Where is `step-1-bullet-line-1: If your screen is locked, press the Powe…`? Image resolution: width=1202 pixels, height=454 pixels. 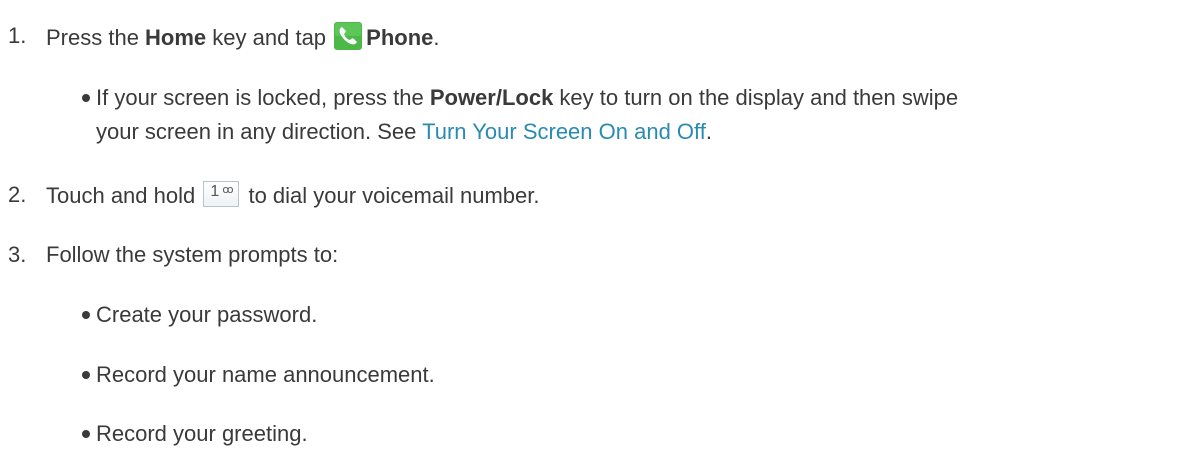
step-1-bullet-line-1: If your screen is locked, press the Powe… is located at coordinates (527, 98).